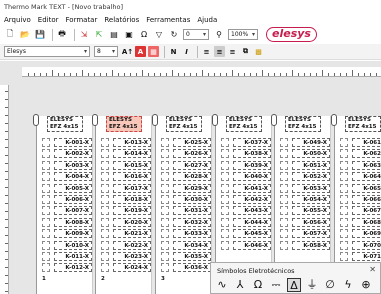  I want to click on label-cell: K-006-X, so click(73, 199).